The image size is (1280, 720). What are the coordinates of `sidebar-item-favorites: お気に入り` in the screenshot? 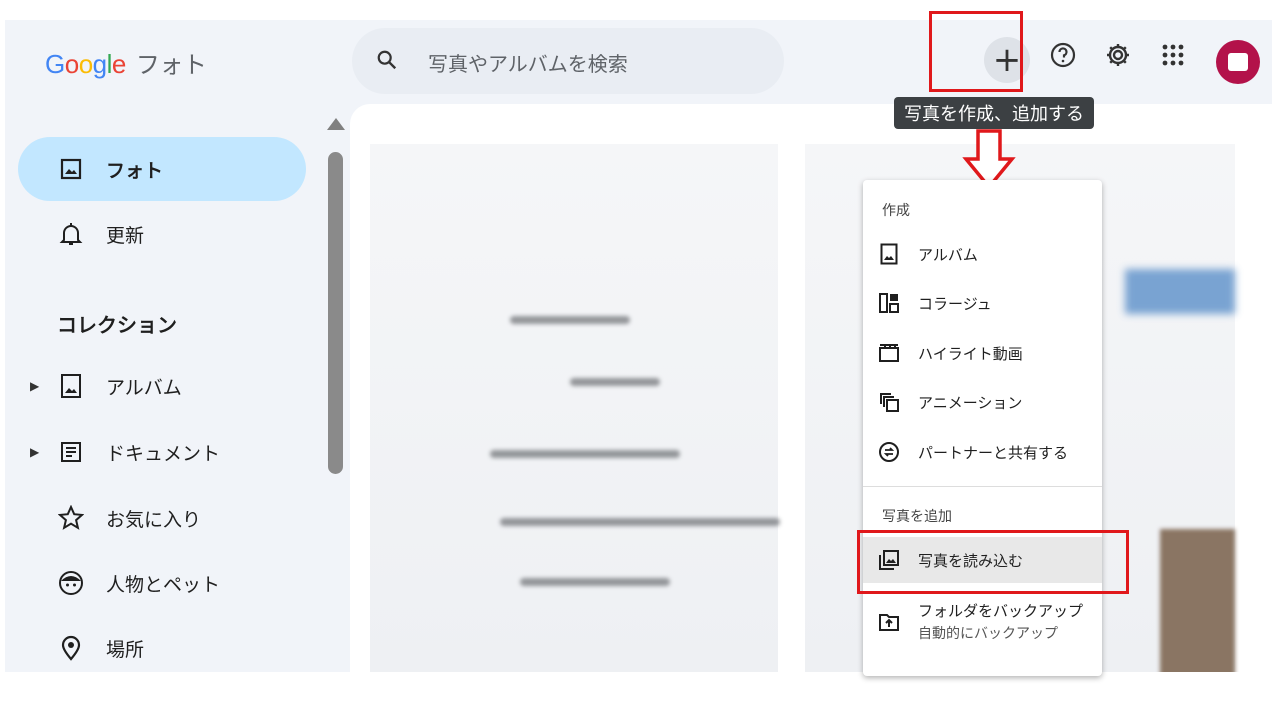 It's located at (162, 518).